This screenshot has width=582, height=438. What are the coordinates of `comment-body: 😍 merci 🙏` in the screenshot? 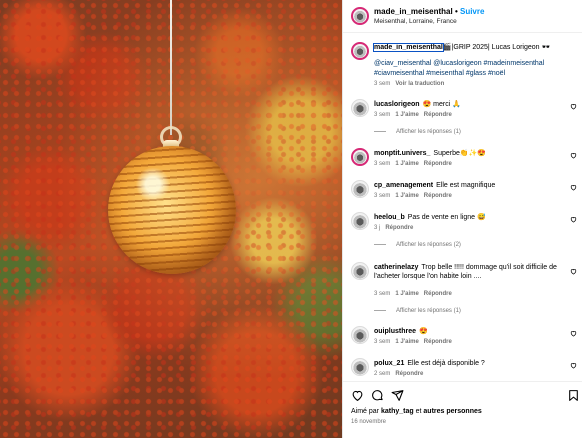 It's located at (441, 104).